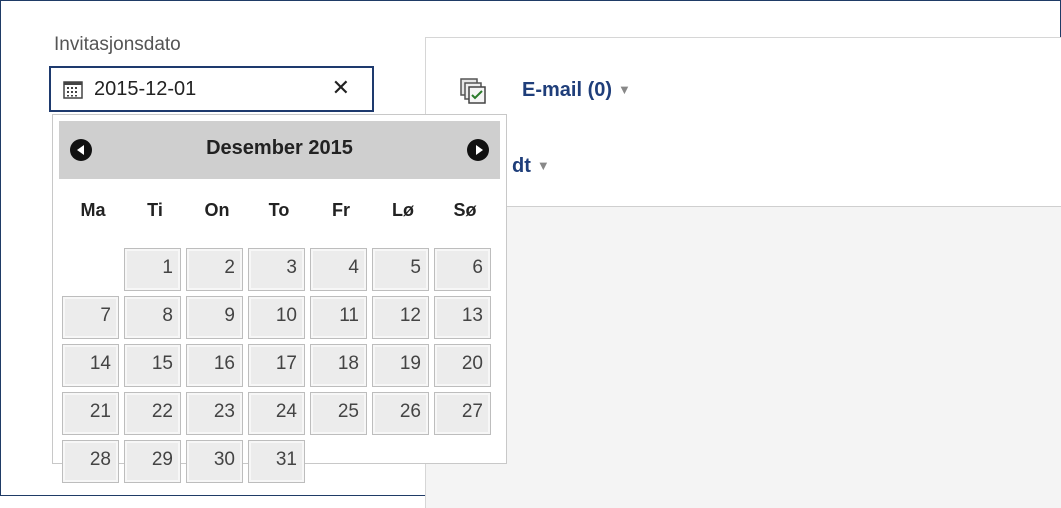 This screenshot has width=1061, height=508. I want to click on close-icon: ✕, so click(341, 88).